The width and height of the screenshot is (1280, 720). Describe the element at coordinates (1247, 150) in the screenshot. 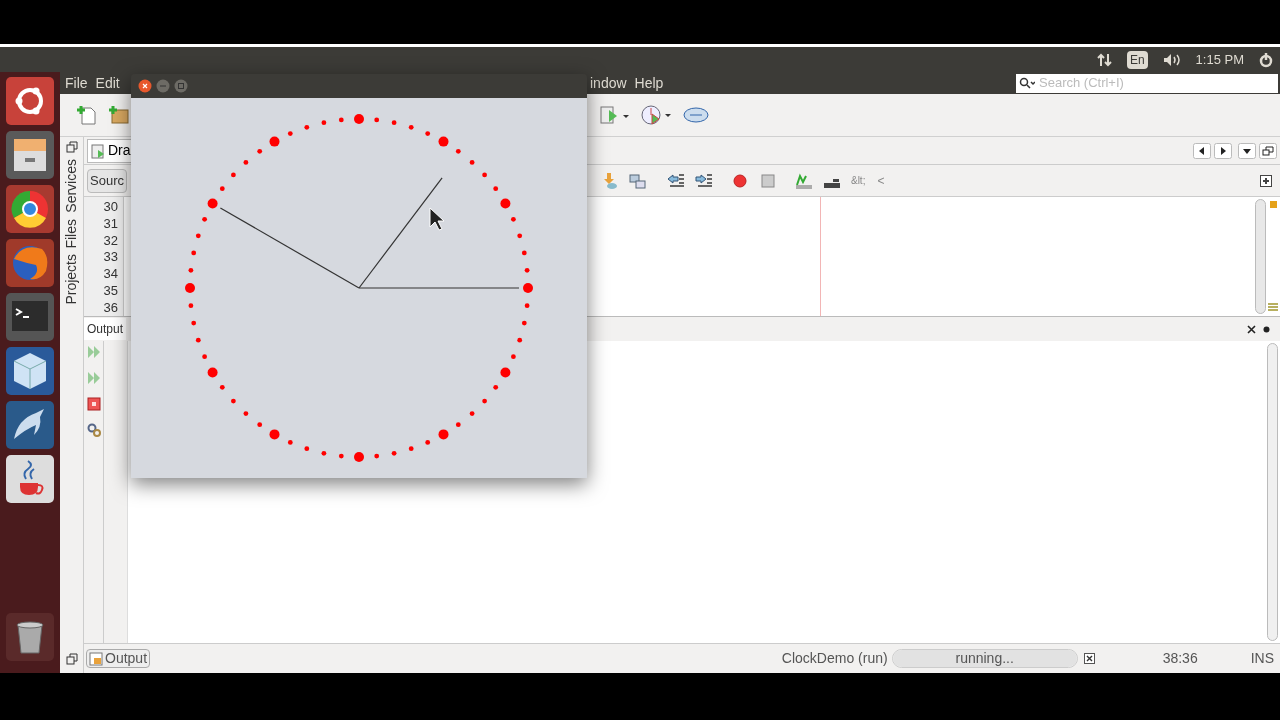

I see `dropdown-icon` at that location.